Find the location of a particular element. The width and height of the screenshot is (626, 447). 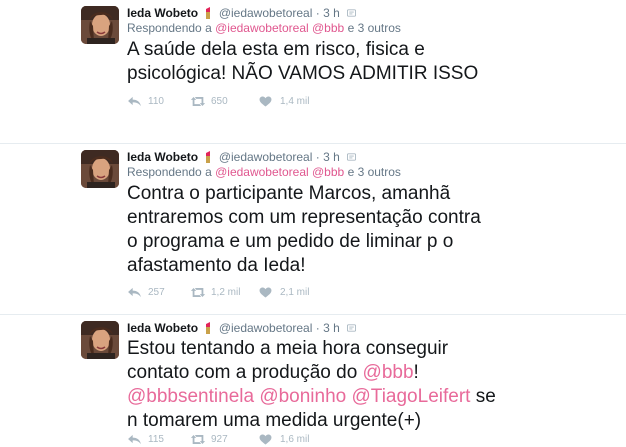

mention-bbb: @bbb is located at coordinates (388, 372).